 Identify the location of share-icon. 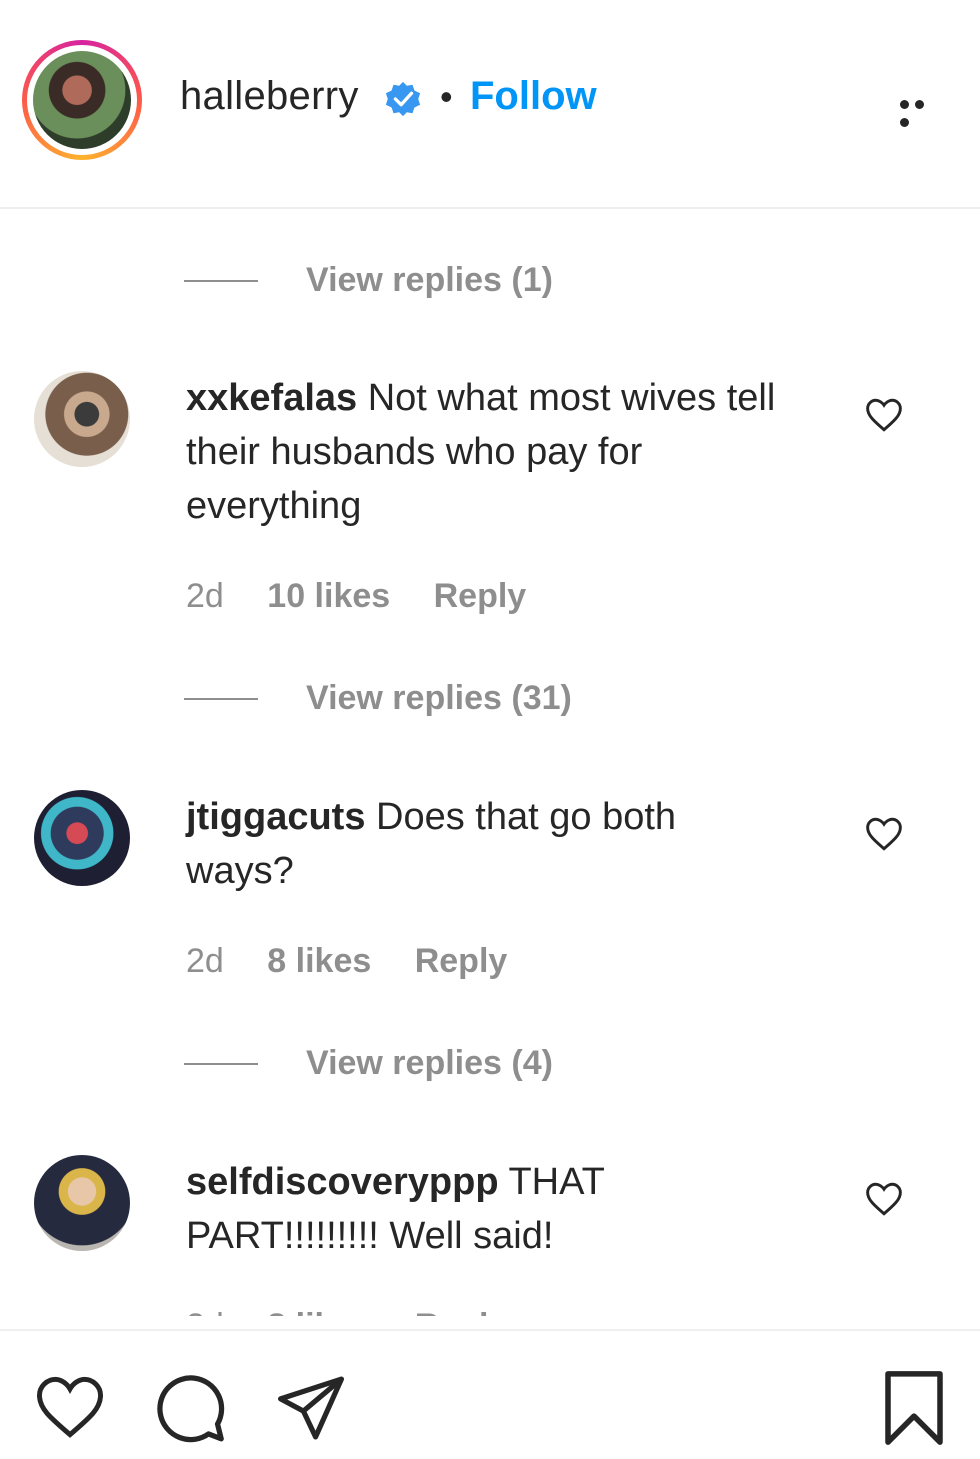
(311, 1408).